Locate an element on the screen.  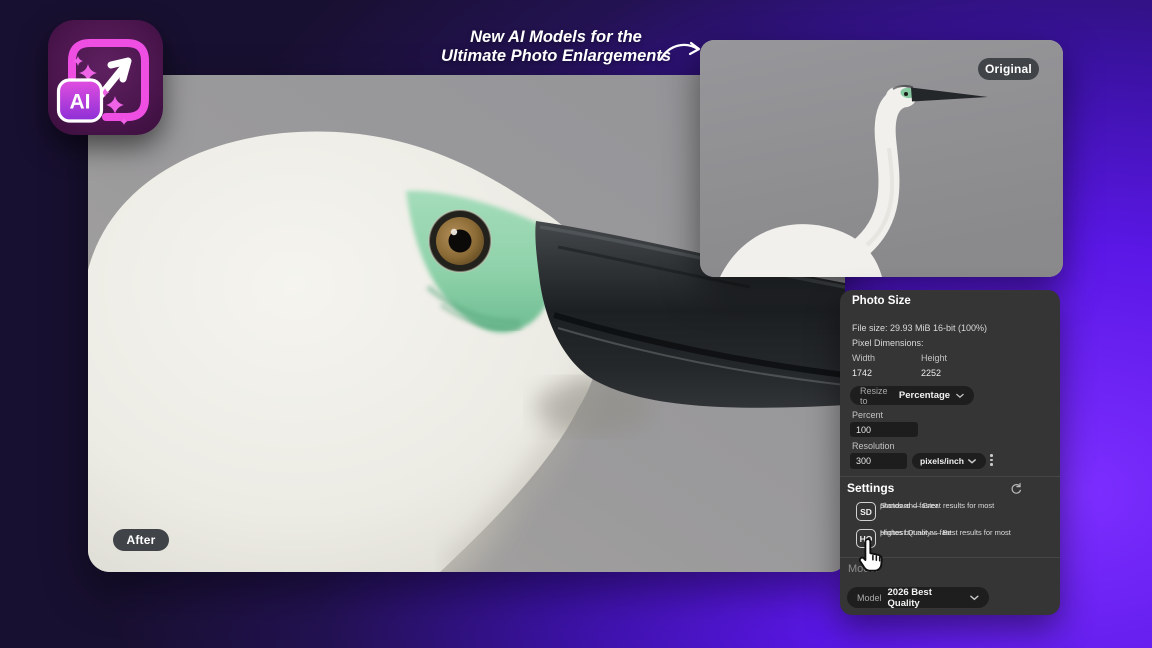
resolution-label: Resolution is located at coordinates (873, 446).